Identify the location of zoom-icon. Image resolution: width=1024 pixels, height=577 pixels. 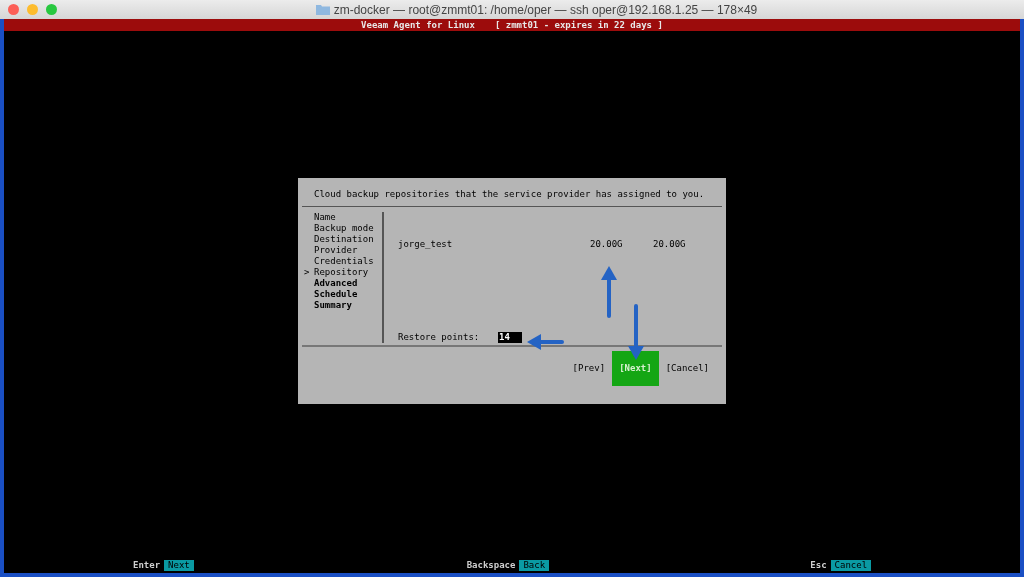
(51, 9).